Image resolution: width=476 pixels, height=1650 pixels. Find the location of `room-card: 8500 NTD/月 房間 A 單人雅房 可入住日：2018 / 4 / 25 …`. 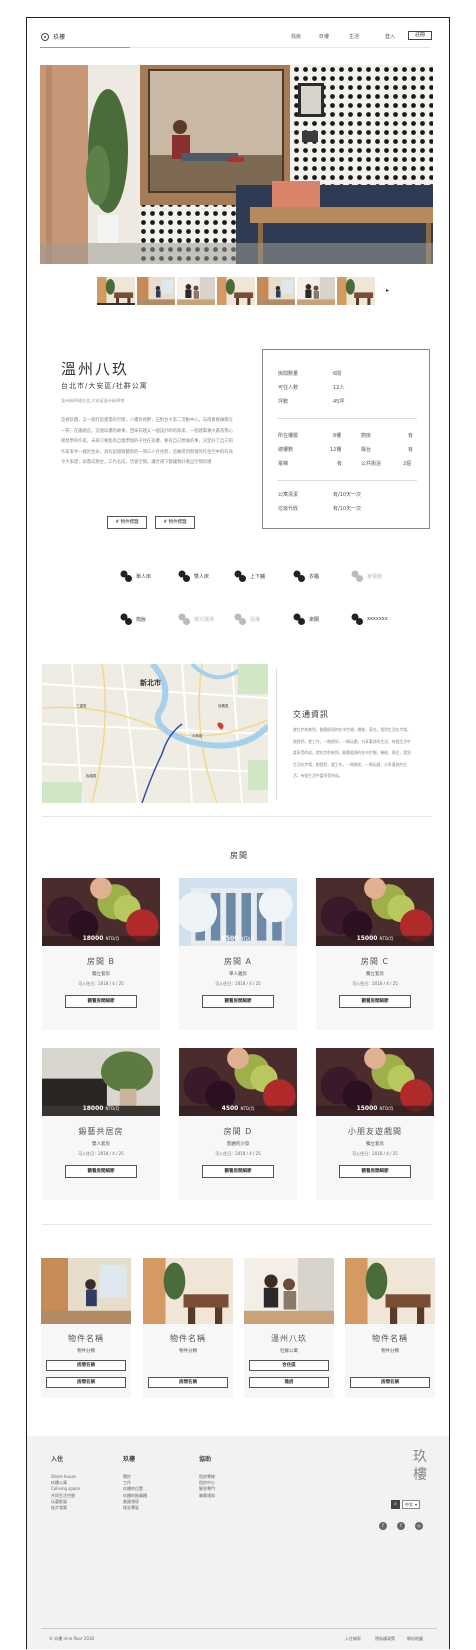

room-card: 8500 NTD/月 房間 A 單人雅房 可入住日：2018 / 4 / 25 … is located at coordinates (238, 954).